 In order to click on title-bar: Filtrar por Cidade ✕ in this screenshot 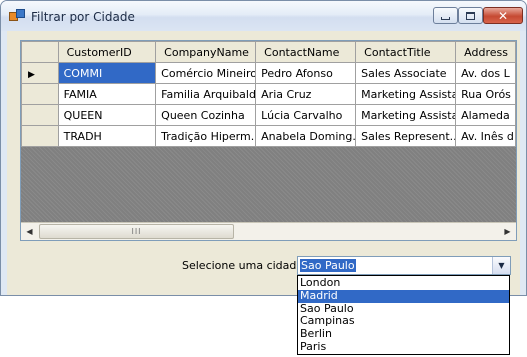, I will do `click(263, 16)`.